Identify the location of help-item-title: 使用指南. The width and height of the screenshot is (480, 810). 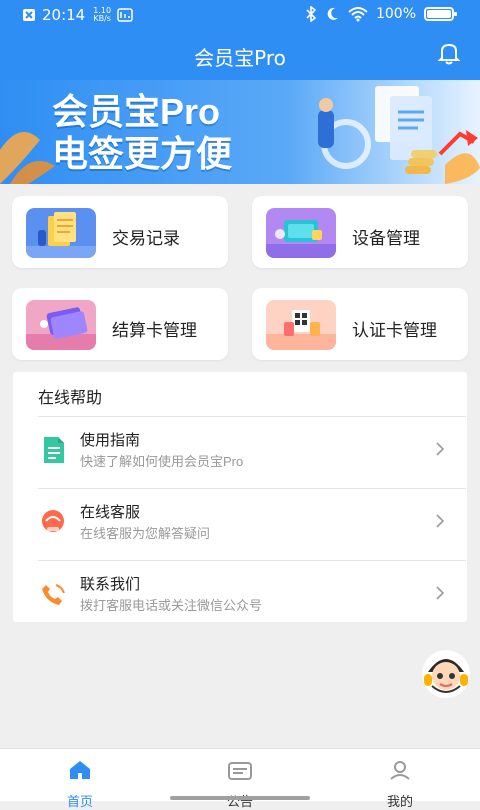
(110, 440).